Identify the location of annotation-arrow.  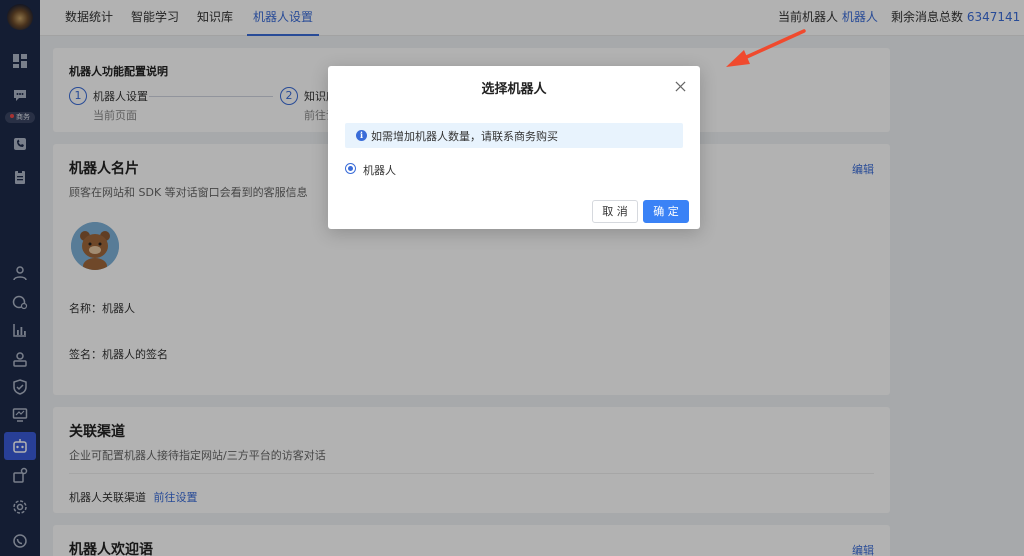
(766, 48).